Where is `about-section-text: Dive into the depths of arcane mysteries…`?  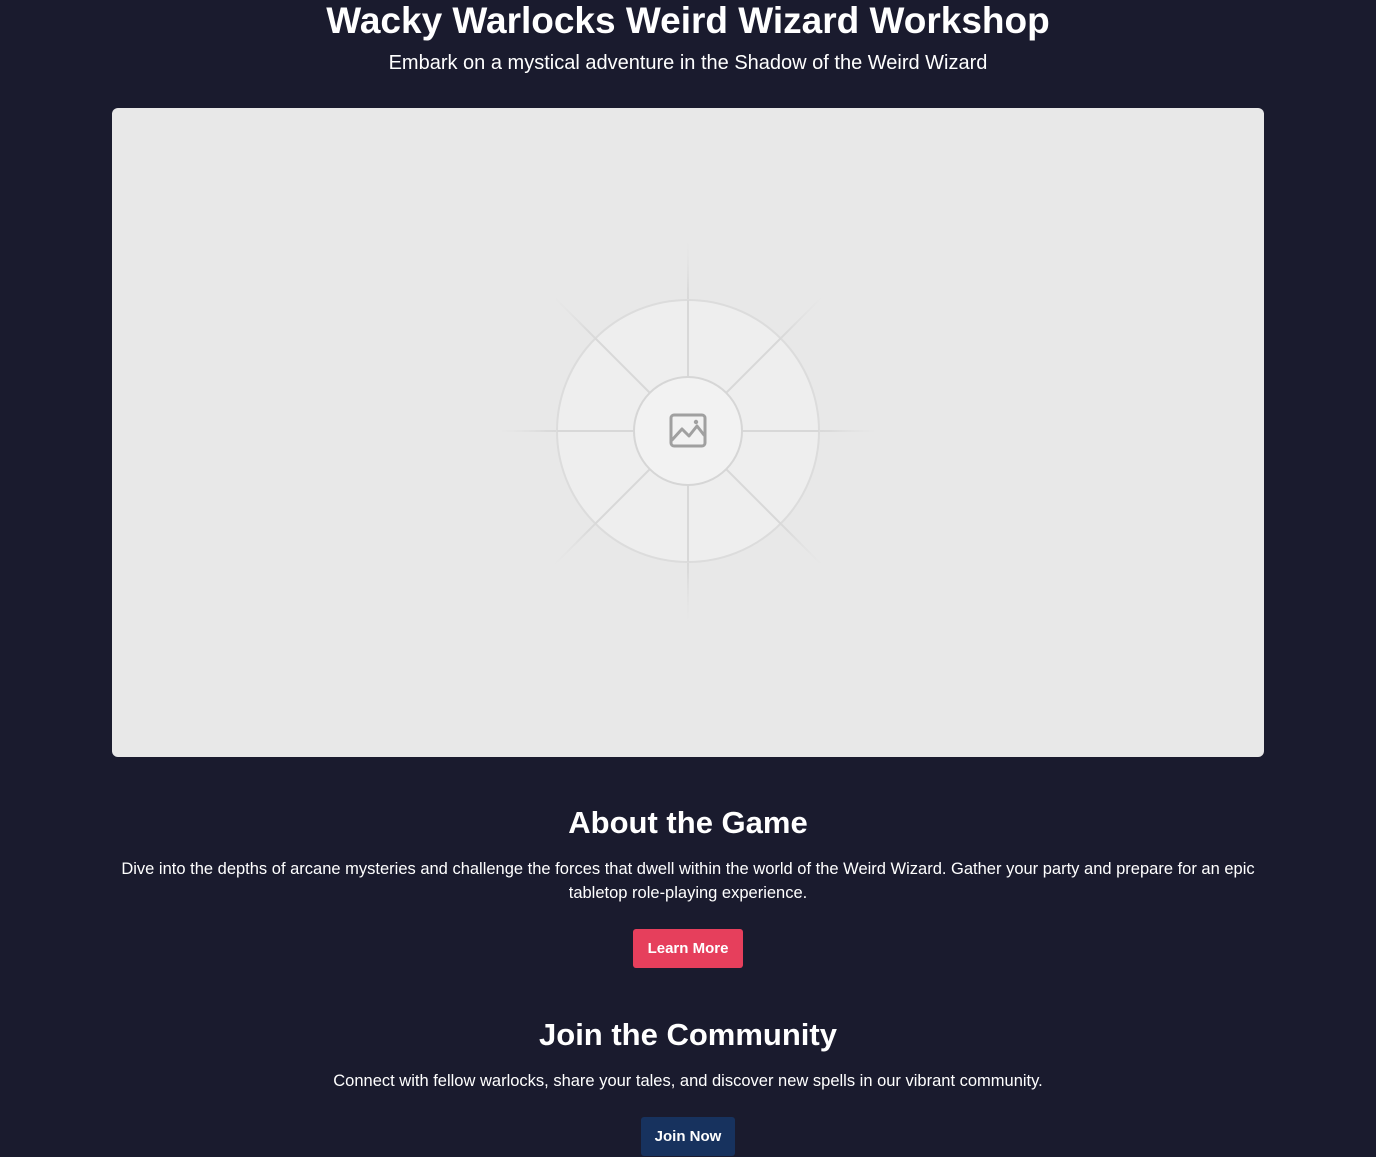
about-section-text: Dive into the depths of arcane mysteries… is located at coordinates (688, 881).